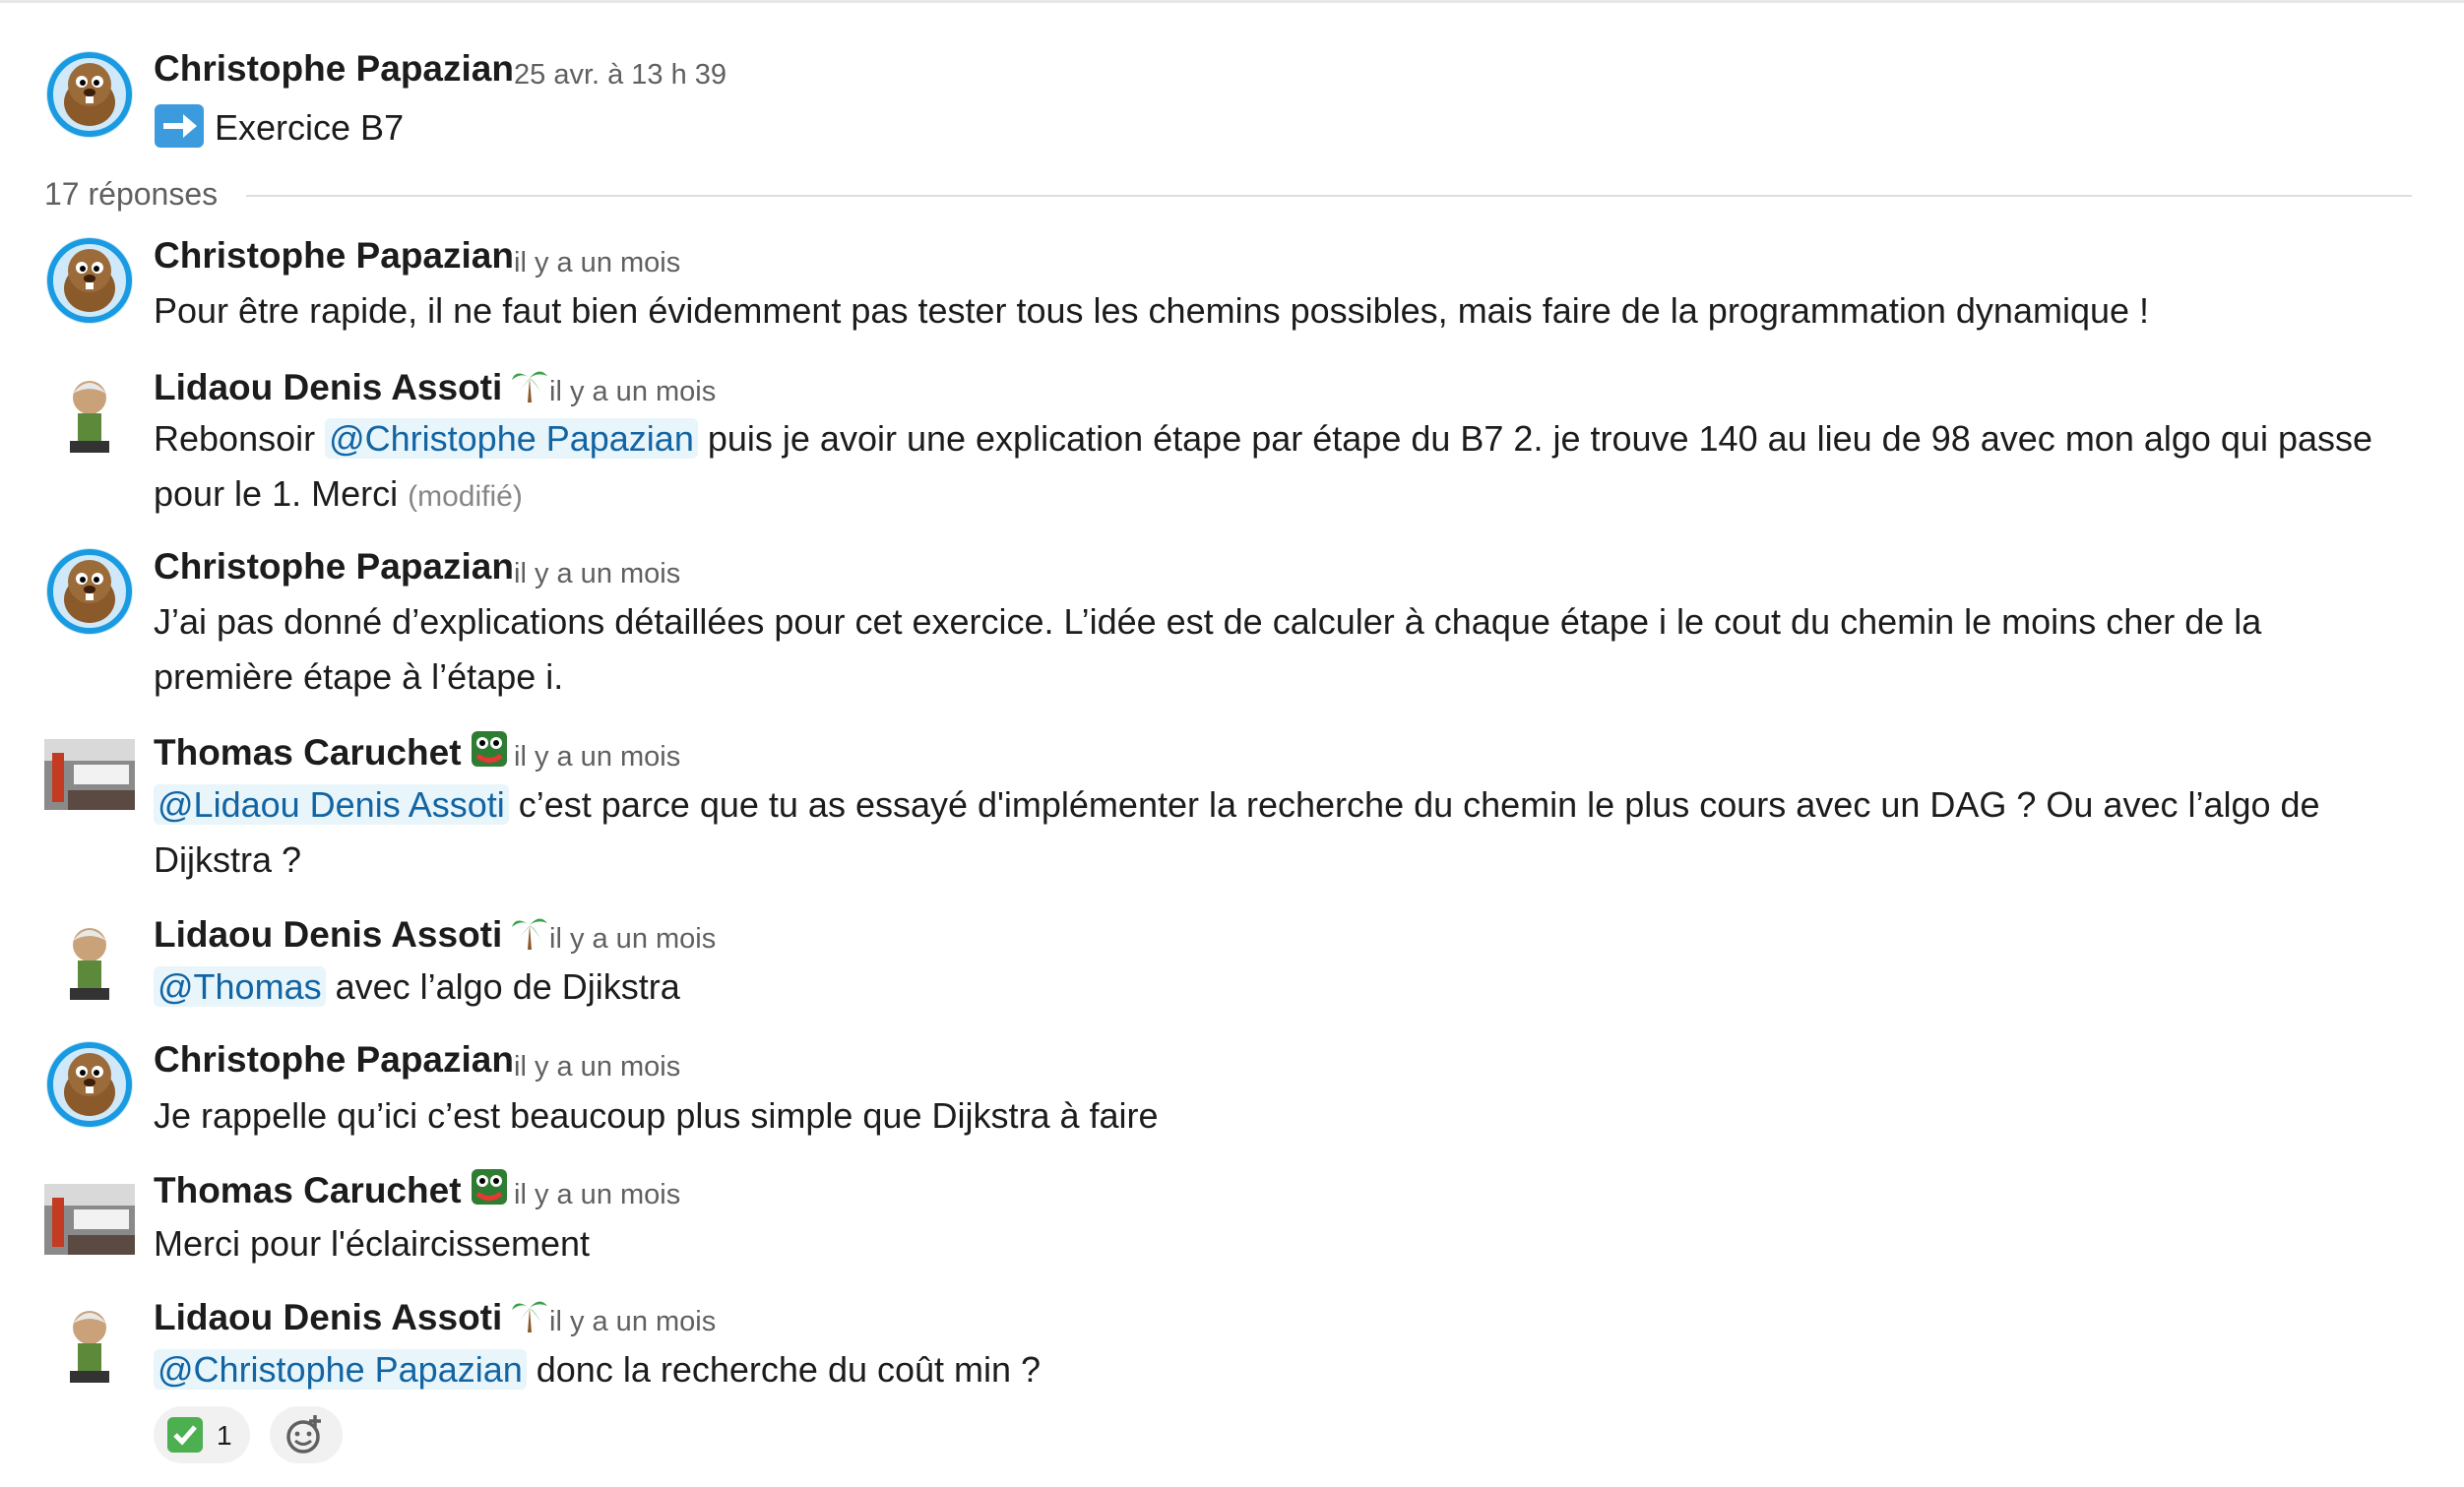  I want to click on add-reaction-button, so click(306, 1434).